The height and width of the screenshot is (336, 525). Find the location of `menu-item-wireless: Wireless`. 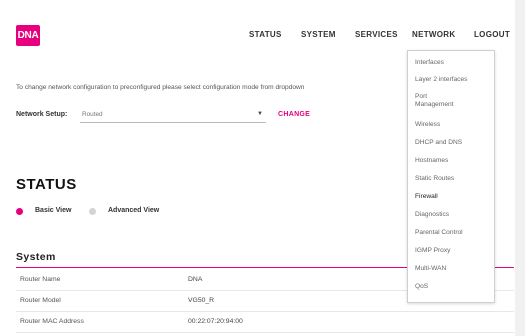

menu-item-wireless: Wireless is located at coordinates (453, 125).